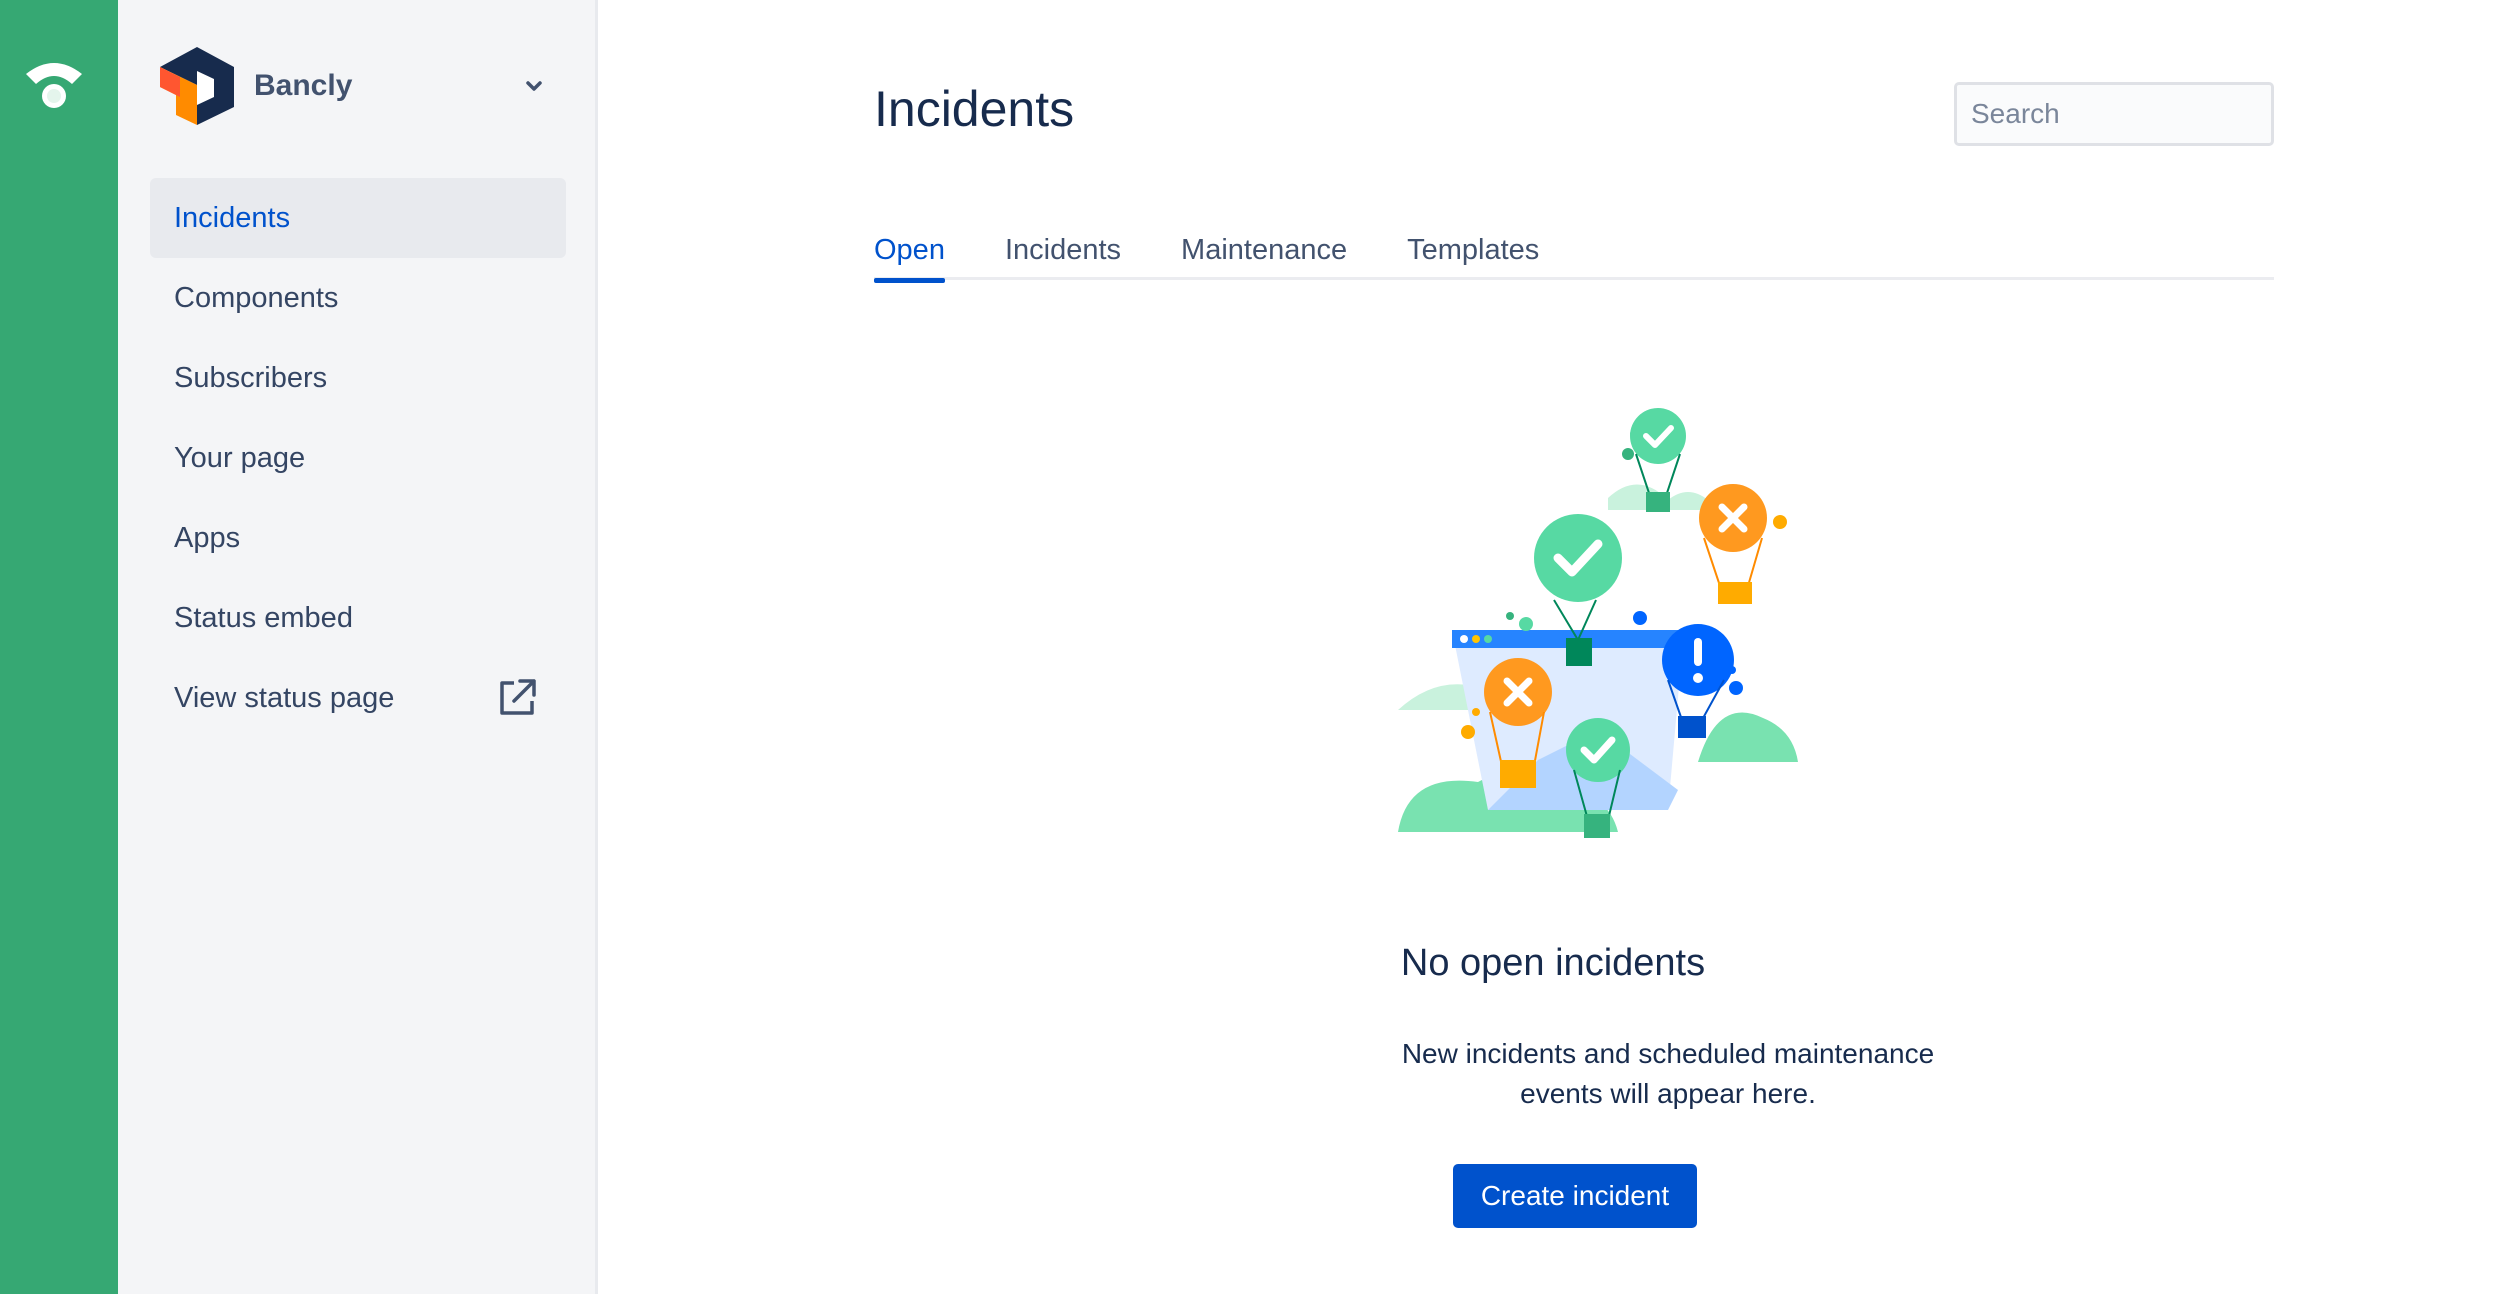 This screenshot has height=1294, width=2508. Describe the element at coordinates (303, 85) in the screenshot. I see `org-name: Bancly` at that location.